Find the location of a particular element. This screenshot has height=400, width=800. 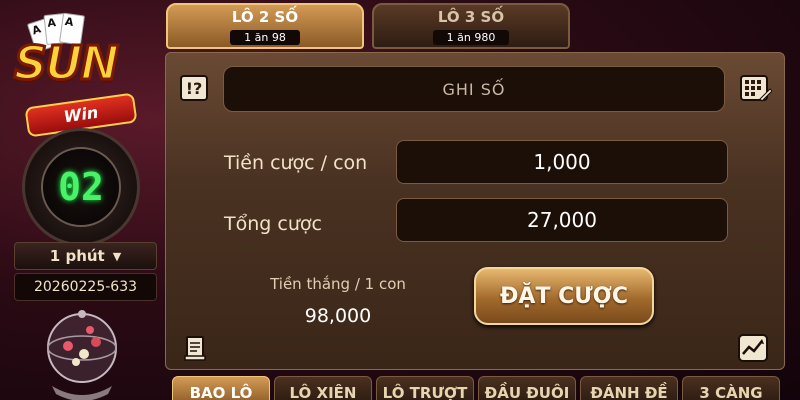

number-input-placeholder: GHI SỐ is located at coordinates (474, 89).